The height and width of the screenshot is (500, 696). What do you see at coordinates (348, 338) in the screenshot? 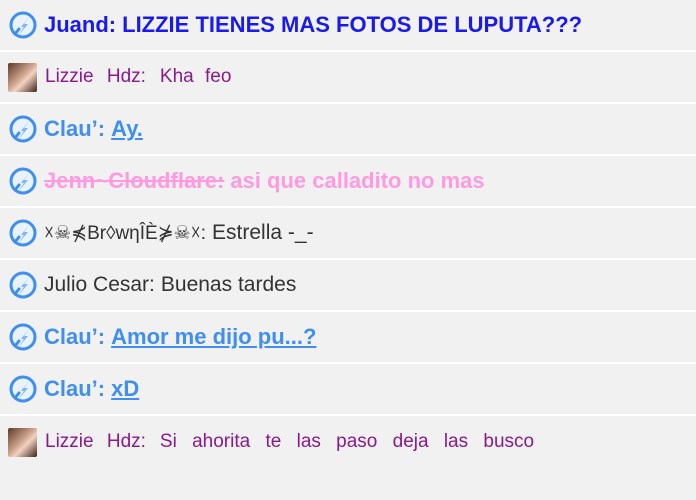
I see `chat-message: Clau’: Amor me dijo pu...?` at bounding box center [348, 338].